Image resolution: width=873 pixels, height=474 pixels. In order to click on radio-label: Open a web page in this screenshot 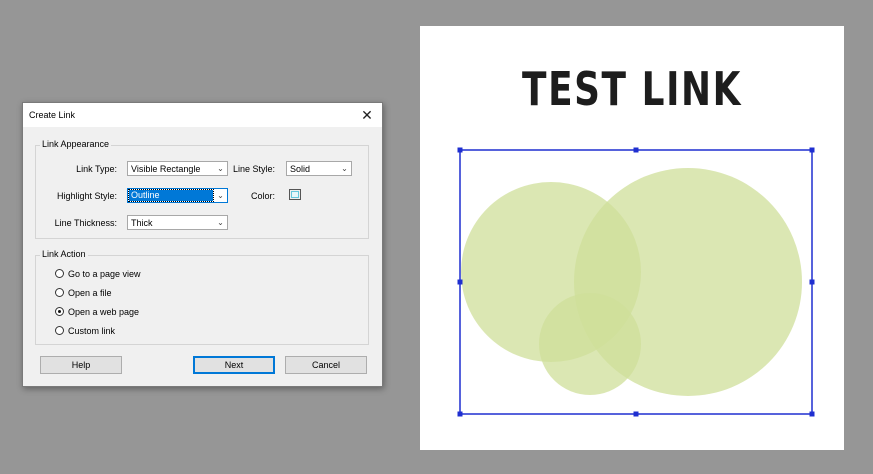, I will do `click(104, 312)`.